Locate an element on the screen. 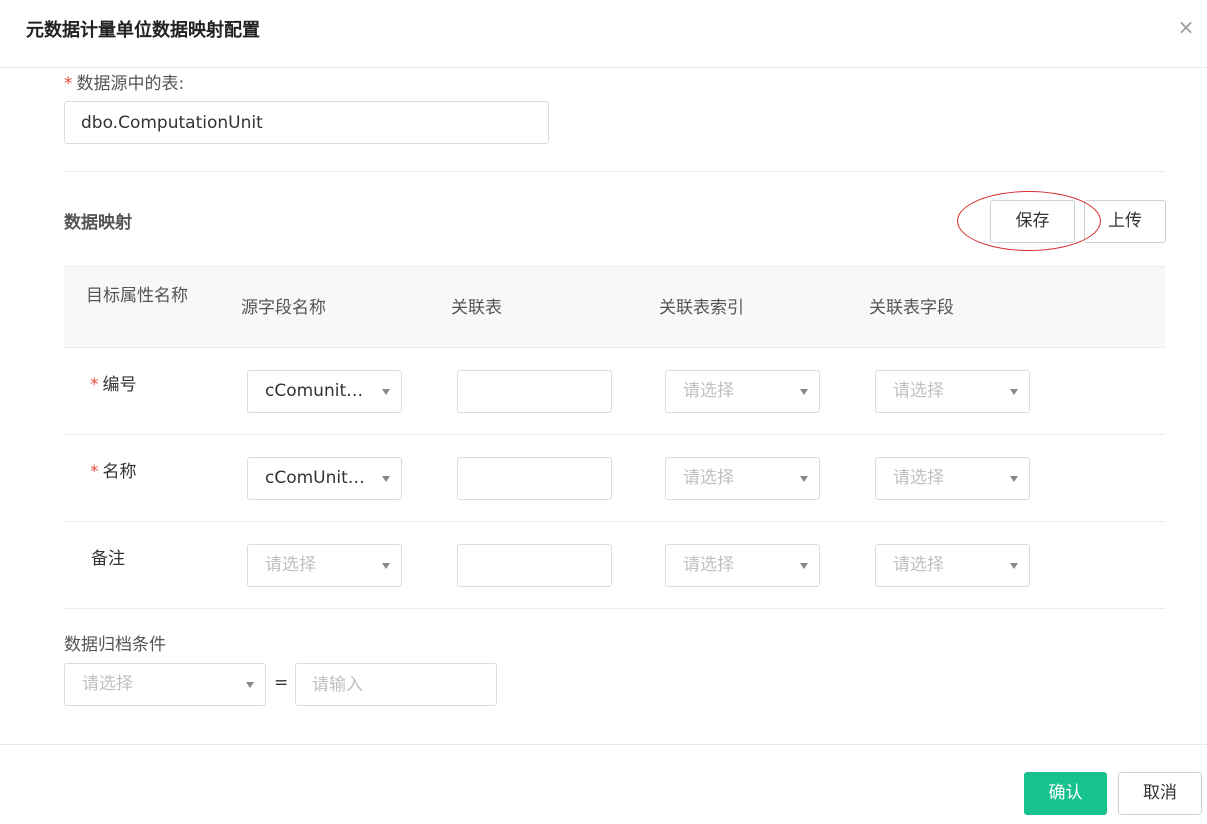 The image size is (1207, 824). divider is located at coordinates (614, 171).